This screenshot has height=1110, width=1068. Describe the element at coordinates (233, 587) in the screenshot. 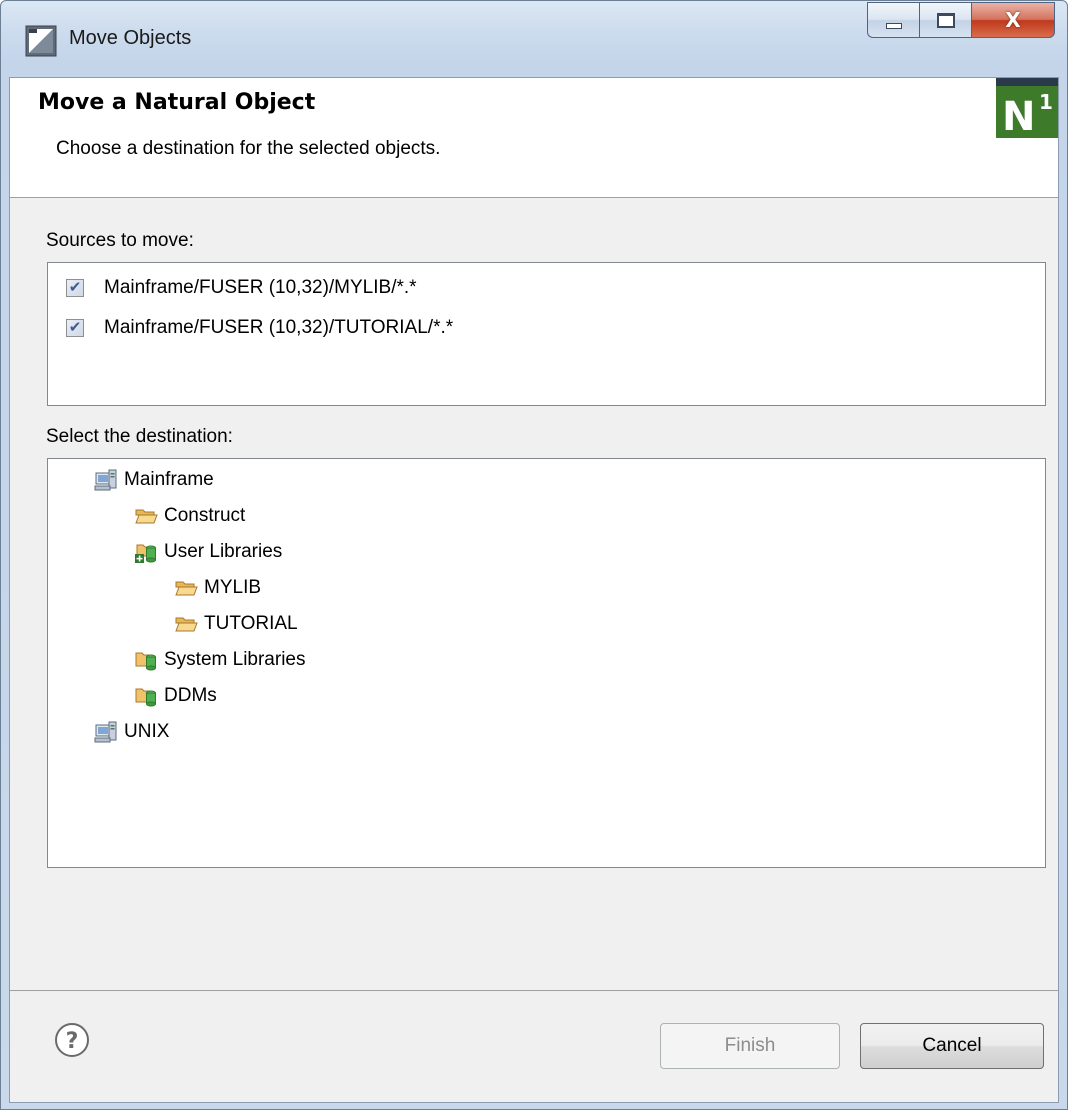

I see `tree-node-label: MYLIB` at that location.